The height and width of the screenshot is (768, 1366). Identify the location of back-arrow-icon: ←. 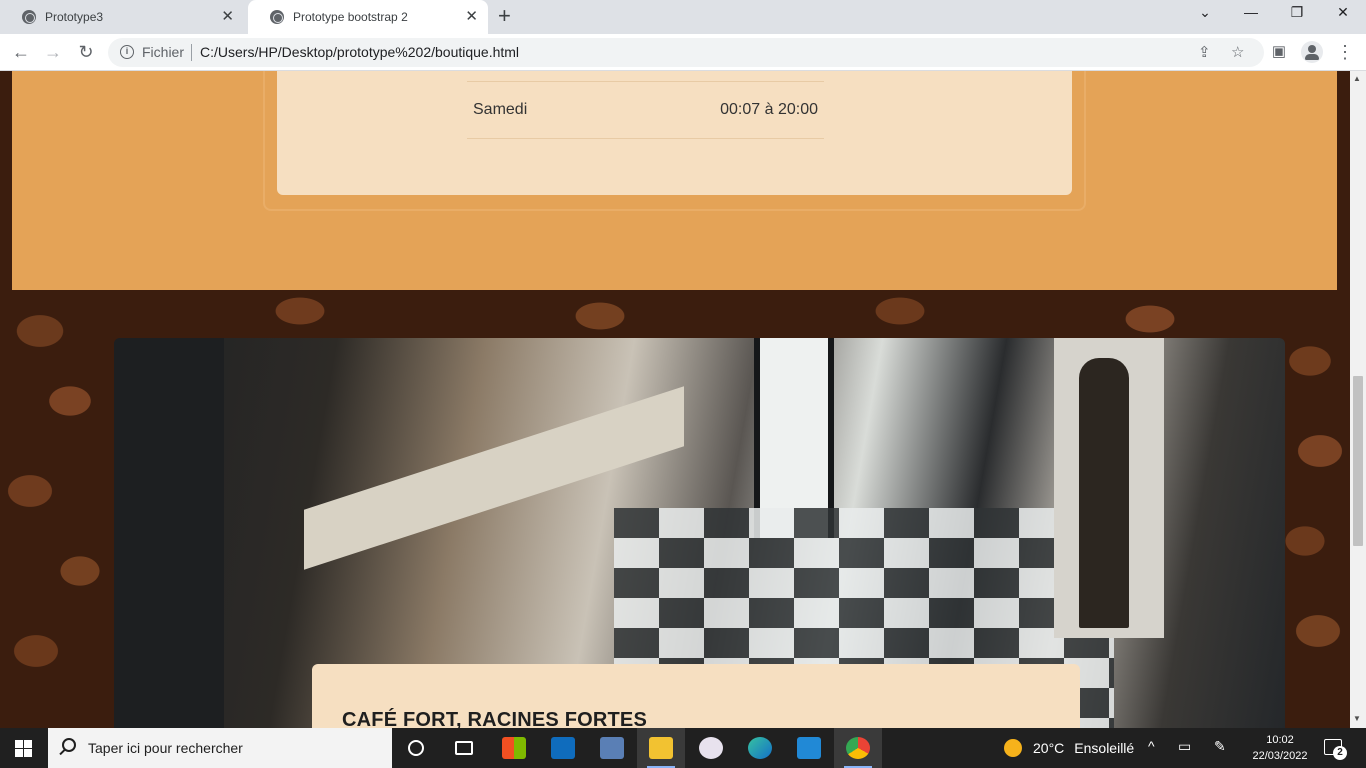
(21, 52).